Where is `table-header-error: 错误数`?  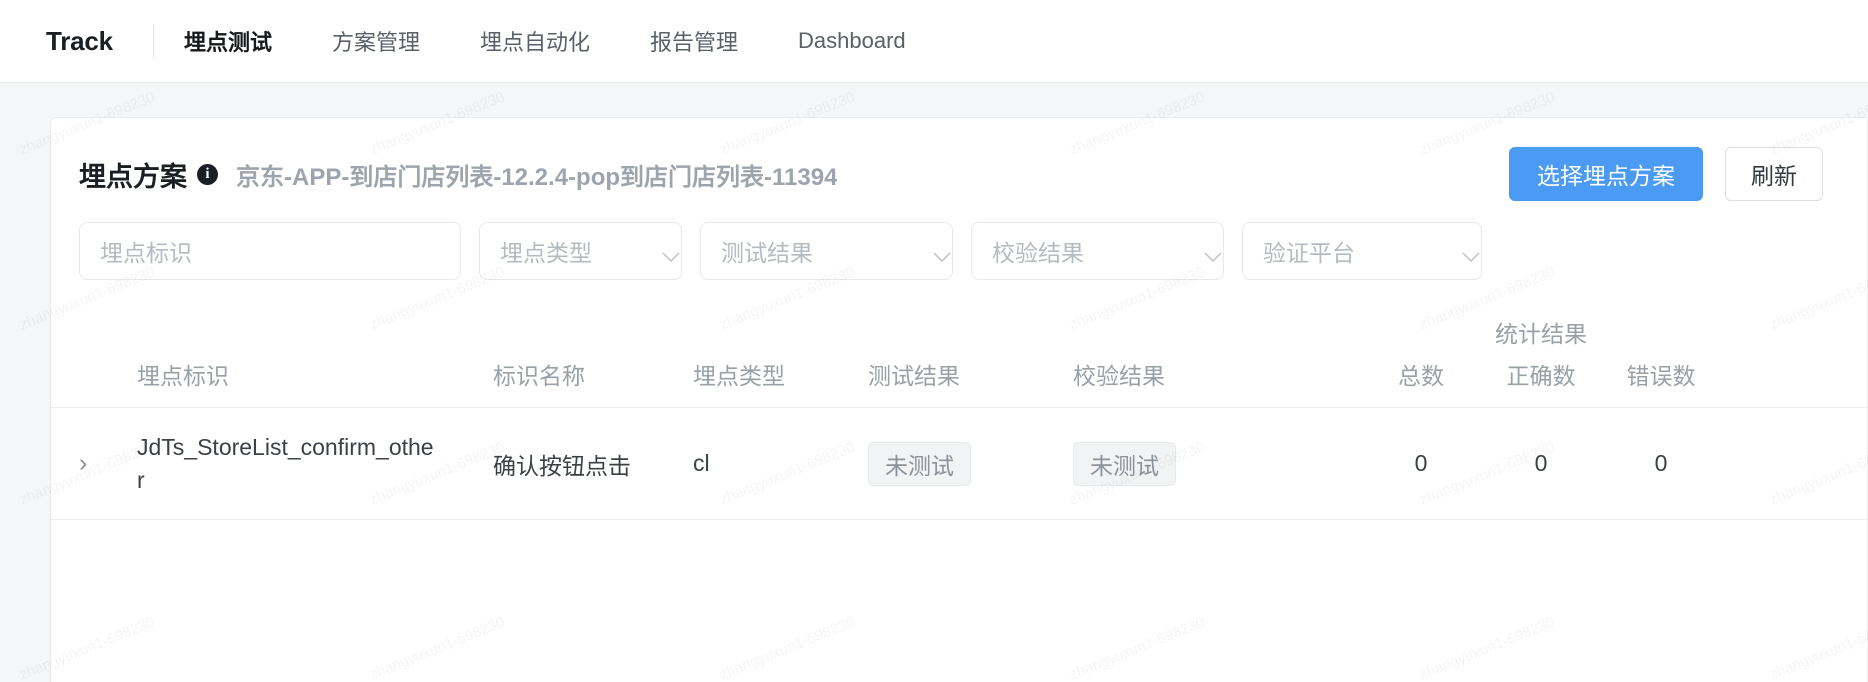 table-header-error: 错误数 is located at coordinates (1661, 376).